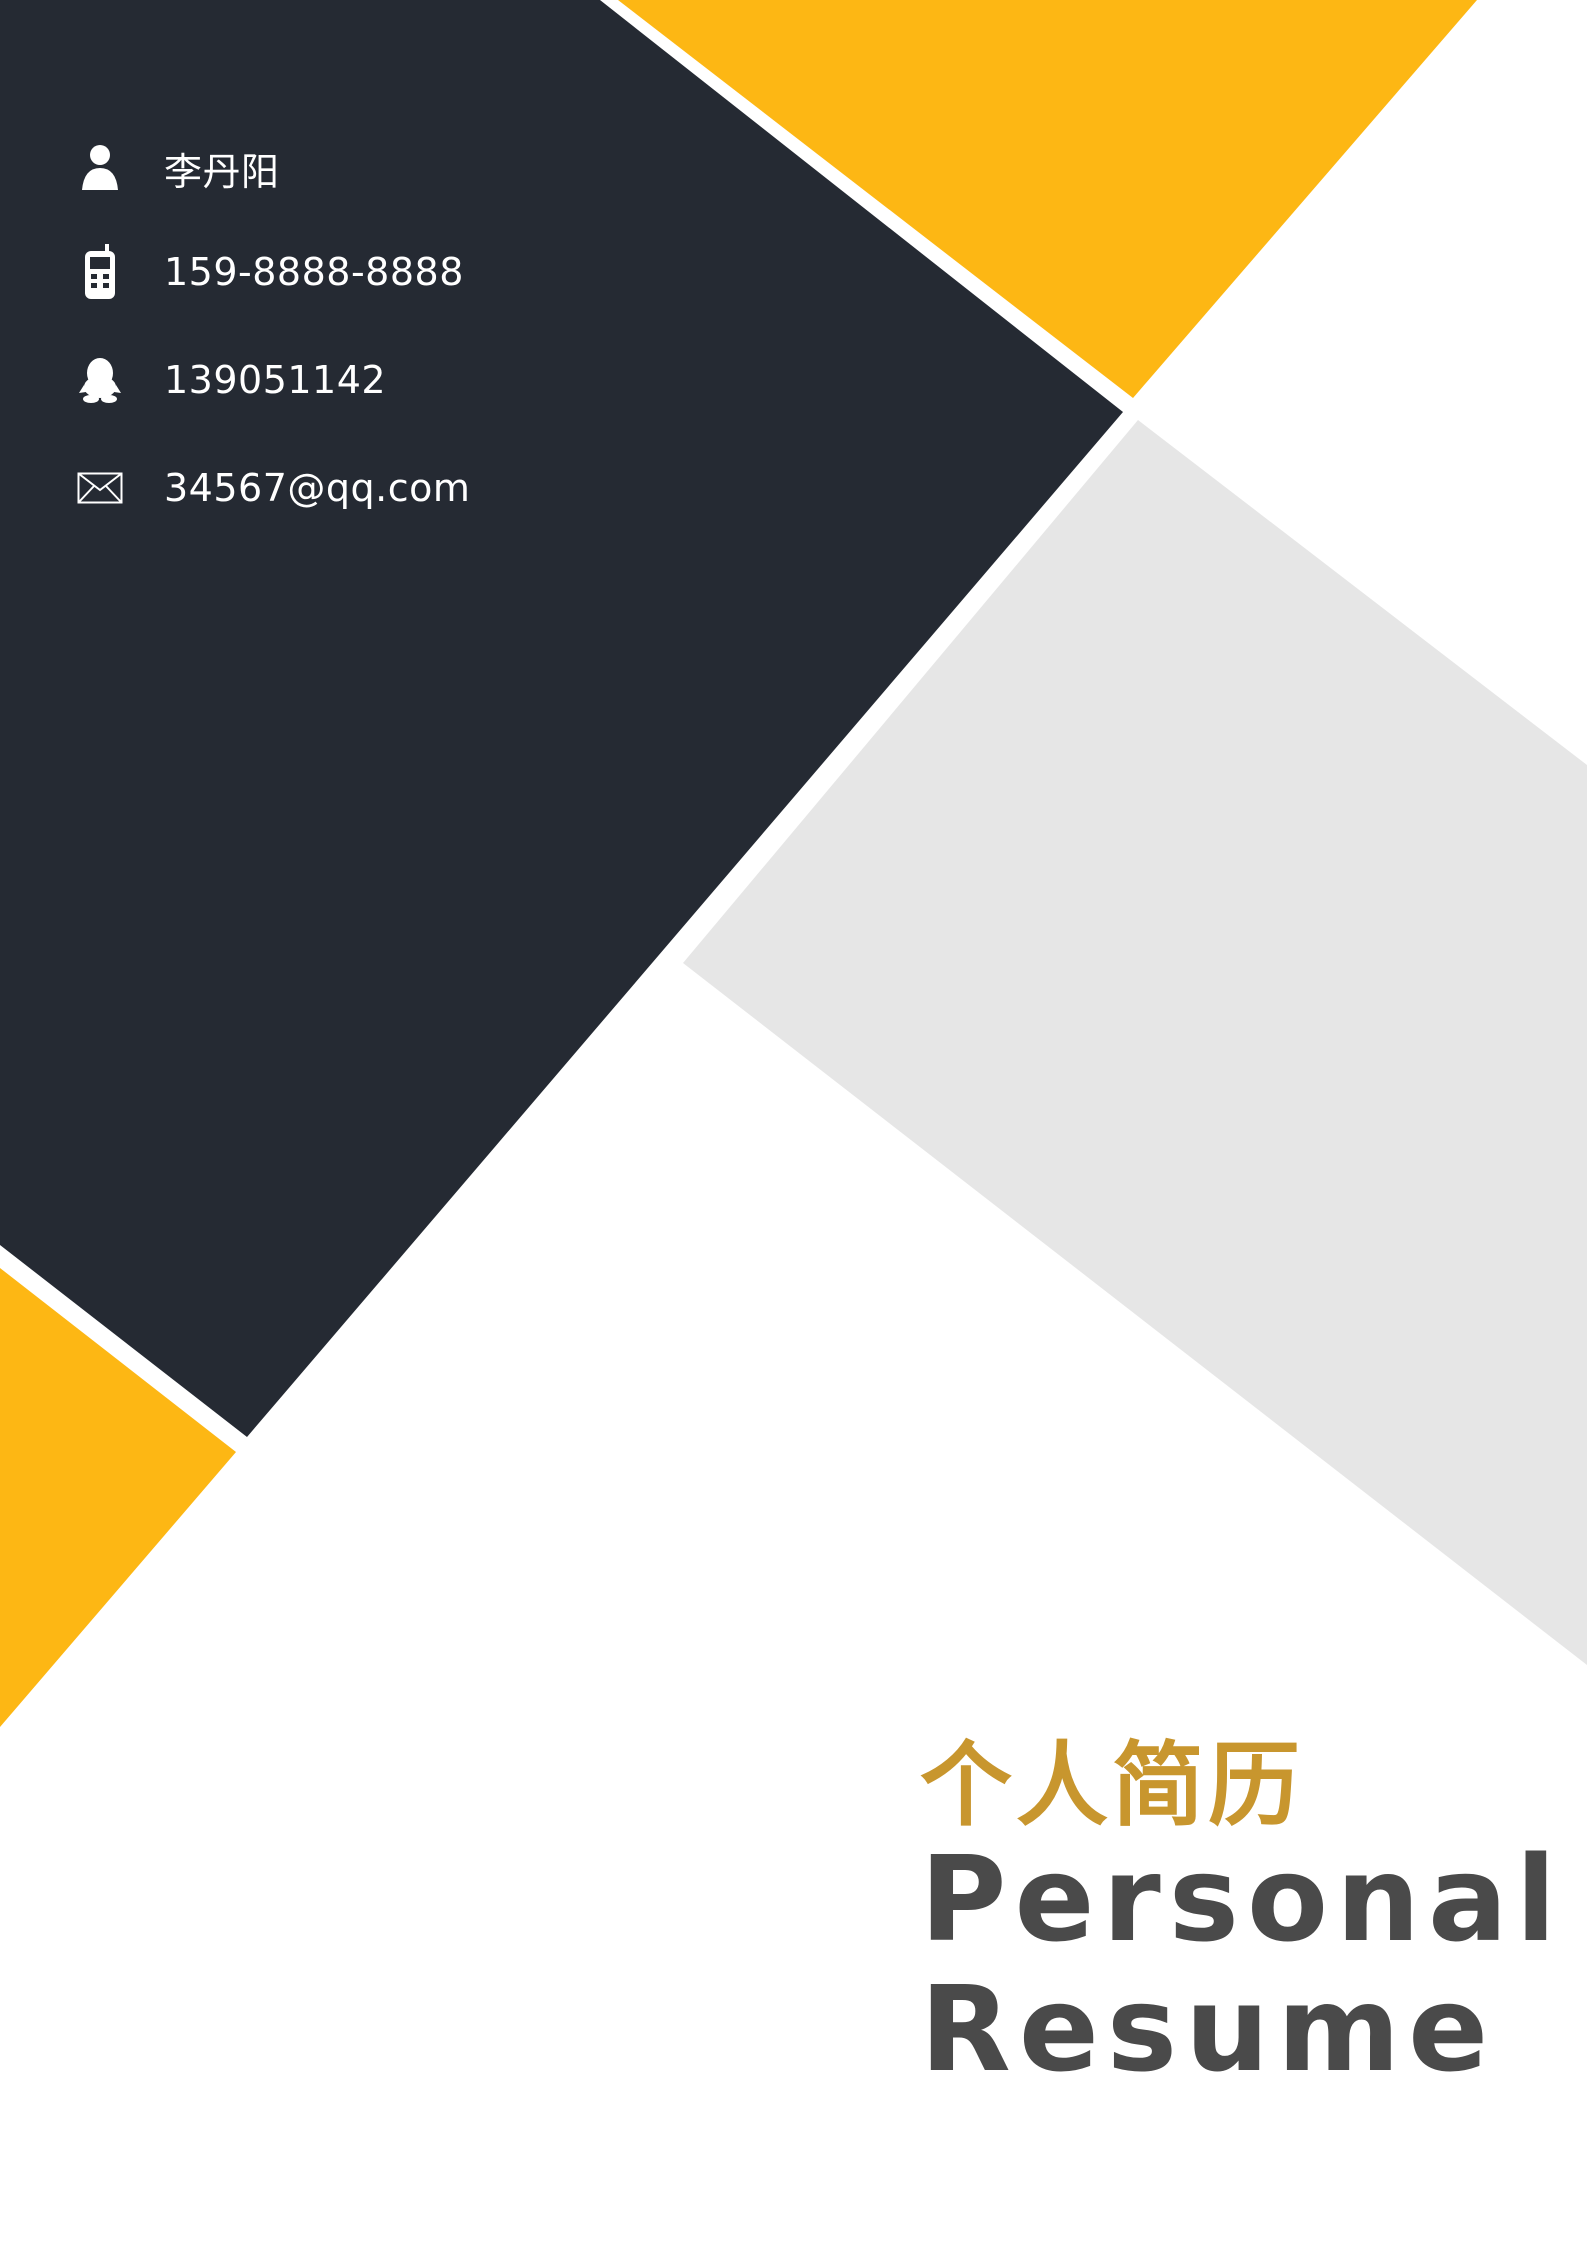 This screenshot has height=2245, width=1587. What do you see at coordinates (100, 272) in the screenshot?
I see `mobile-phone-icon` at bounding box center [100, 272].